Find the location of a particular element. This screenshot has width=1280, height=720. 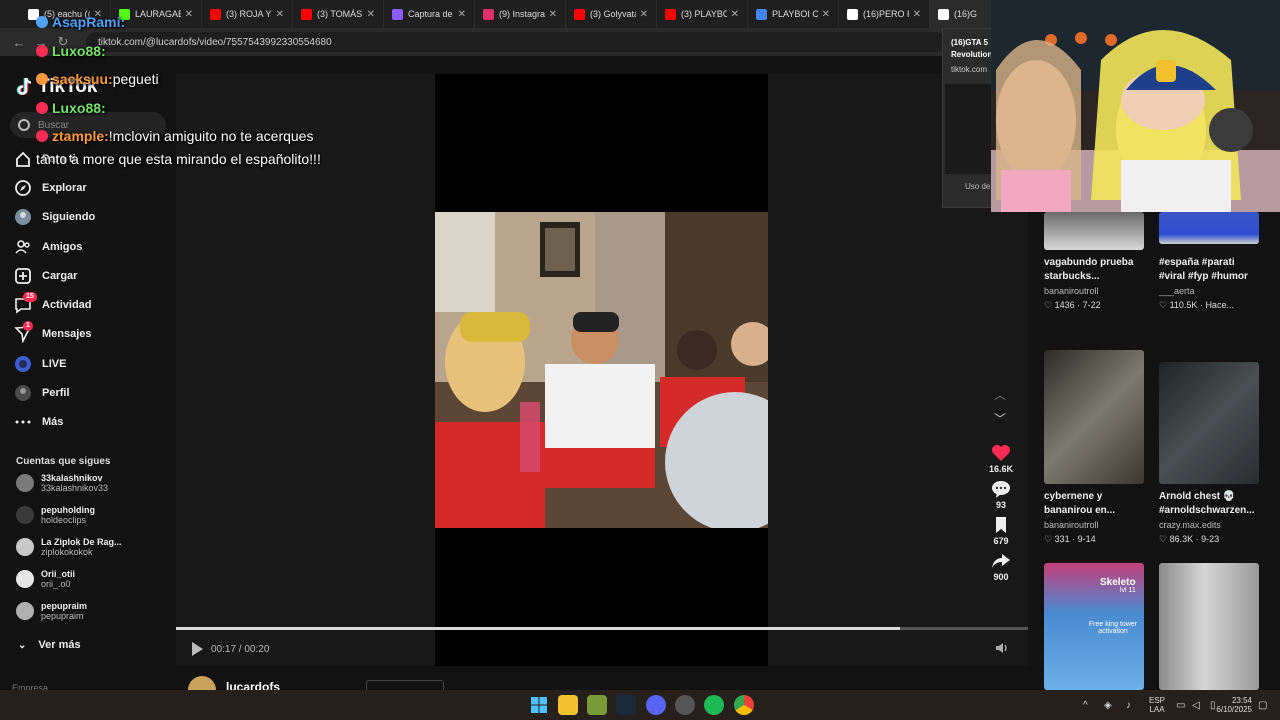

browser-tab: (3) Golyvata ✕ is located at coordinates (611, 14).